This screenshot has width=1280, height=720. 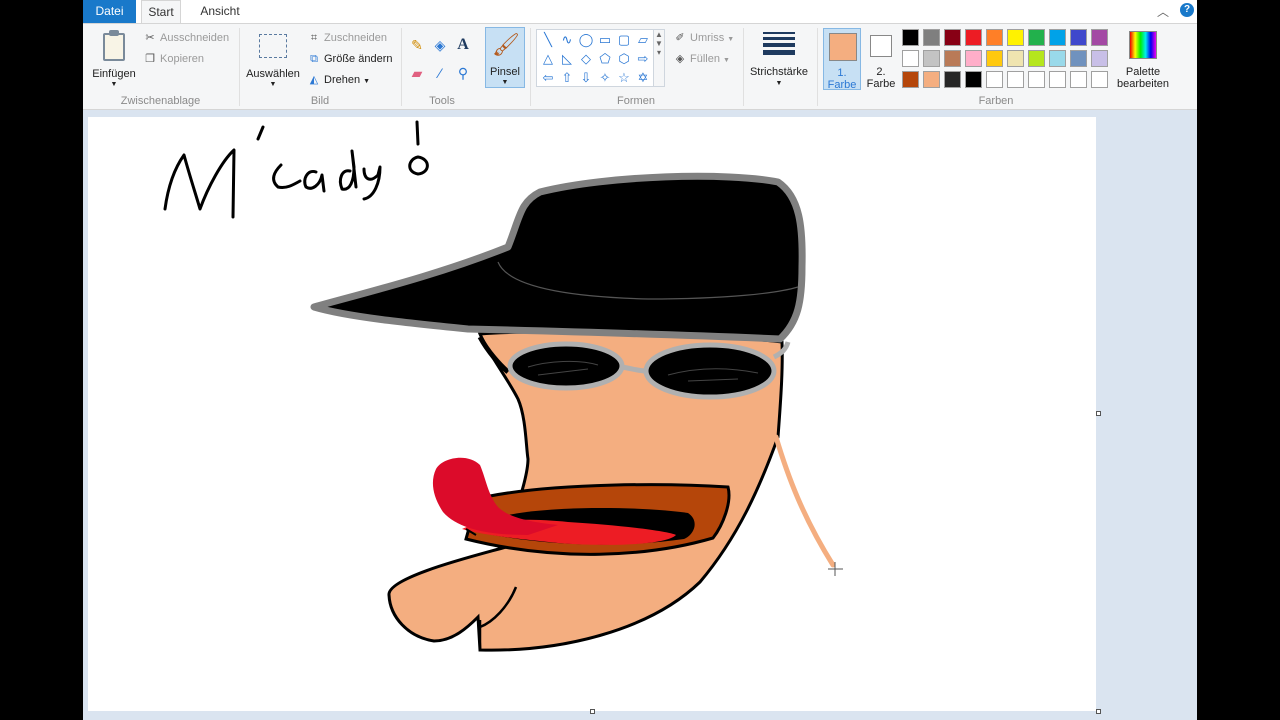 I want to click on paste-button: Einfügen ▼, so click(x=114, y=57).